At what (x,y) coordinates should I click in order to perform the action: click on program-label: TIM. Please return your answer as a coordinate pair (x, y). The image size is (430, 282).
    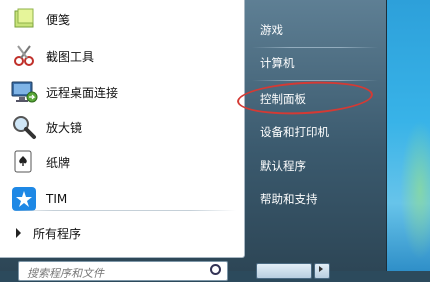
    Looking at the image, I should click on (57, 199).